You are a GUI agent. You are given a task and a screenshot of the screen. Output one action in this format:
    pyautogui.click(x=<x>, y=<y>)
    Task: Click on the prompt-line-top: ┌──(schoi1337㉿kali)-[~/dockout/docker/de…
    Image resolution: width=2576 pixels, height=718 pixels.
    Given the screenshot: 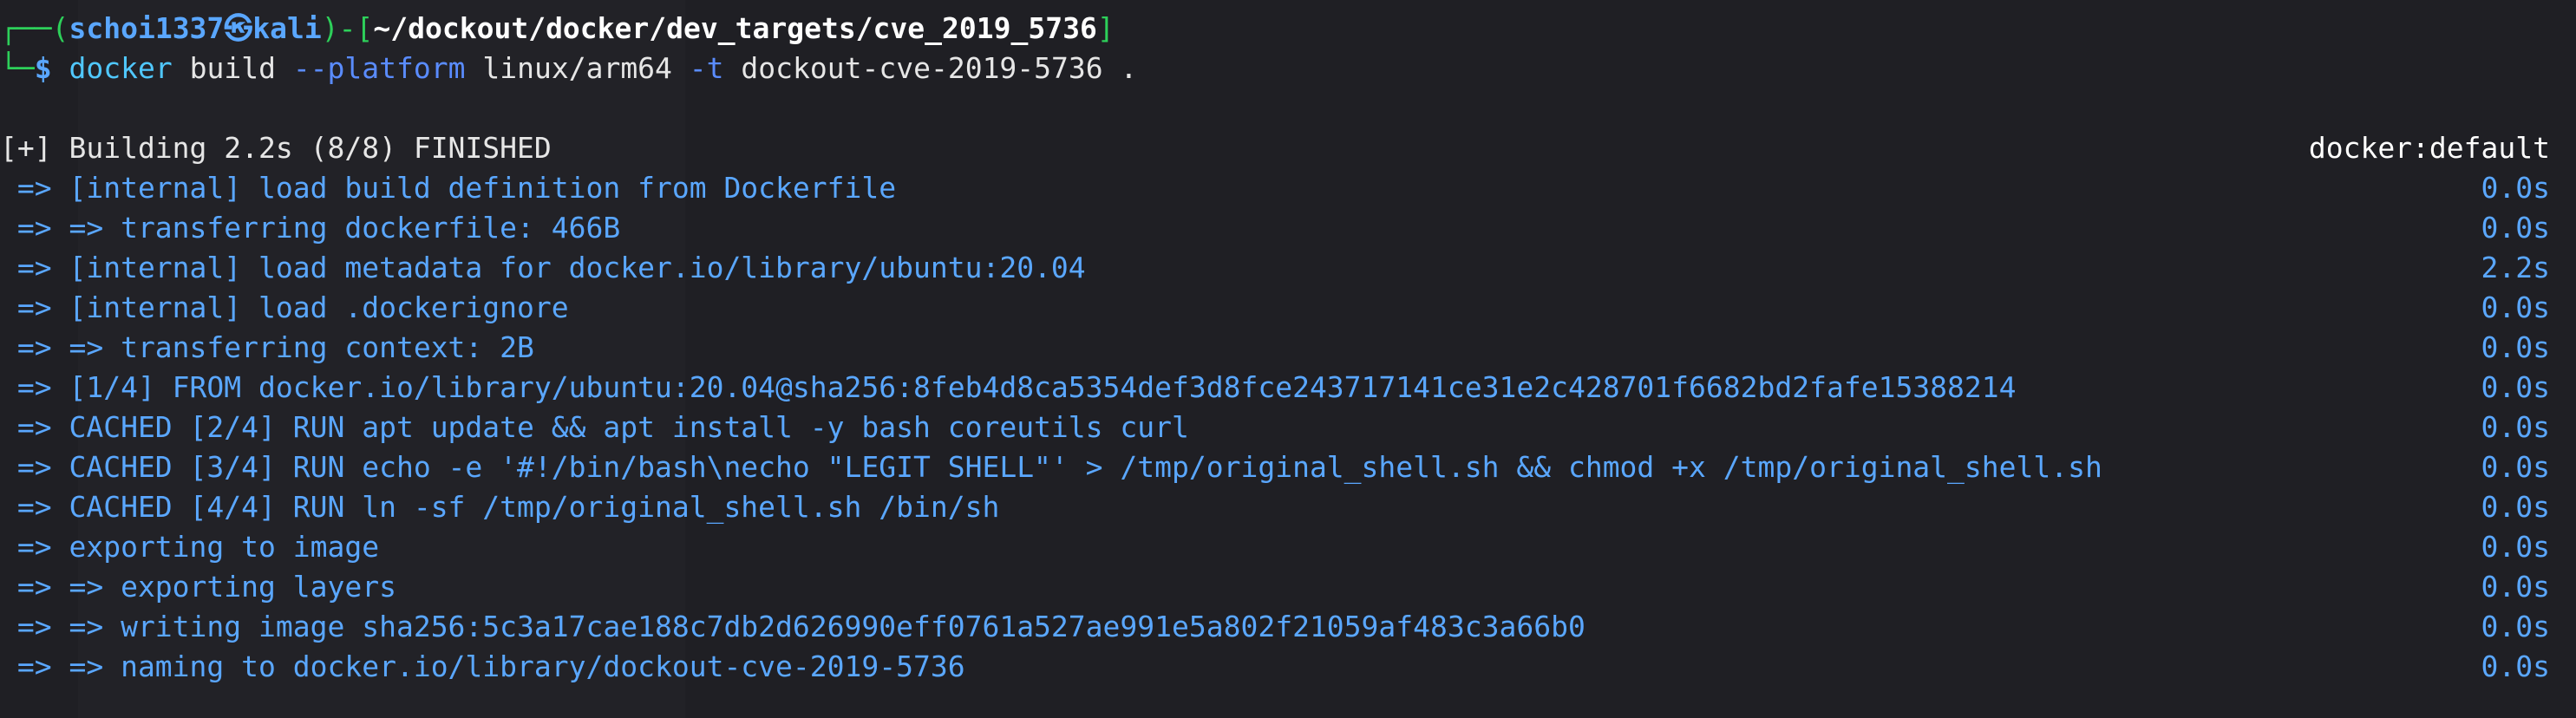 What is the action you would take?
    pyautogui.click(x=1288, y=29)
    